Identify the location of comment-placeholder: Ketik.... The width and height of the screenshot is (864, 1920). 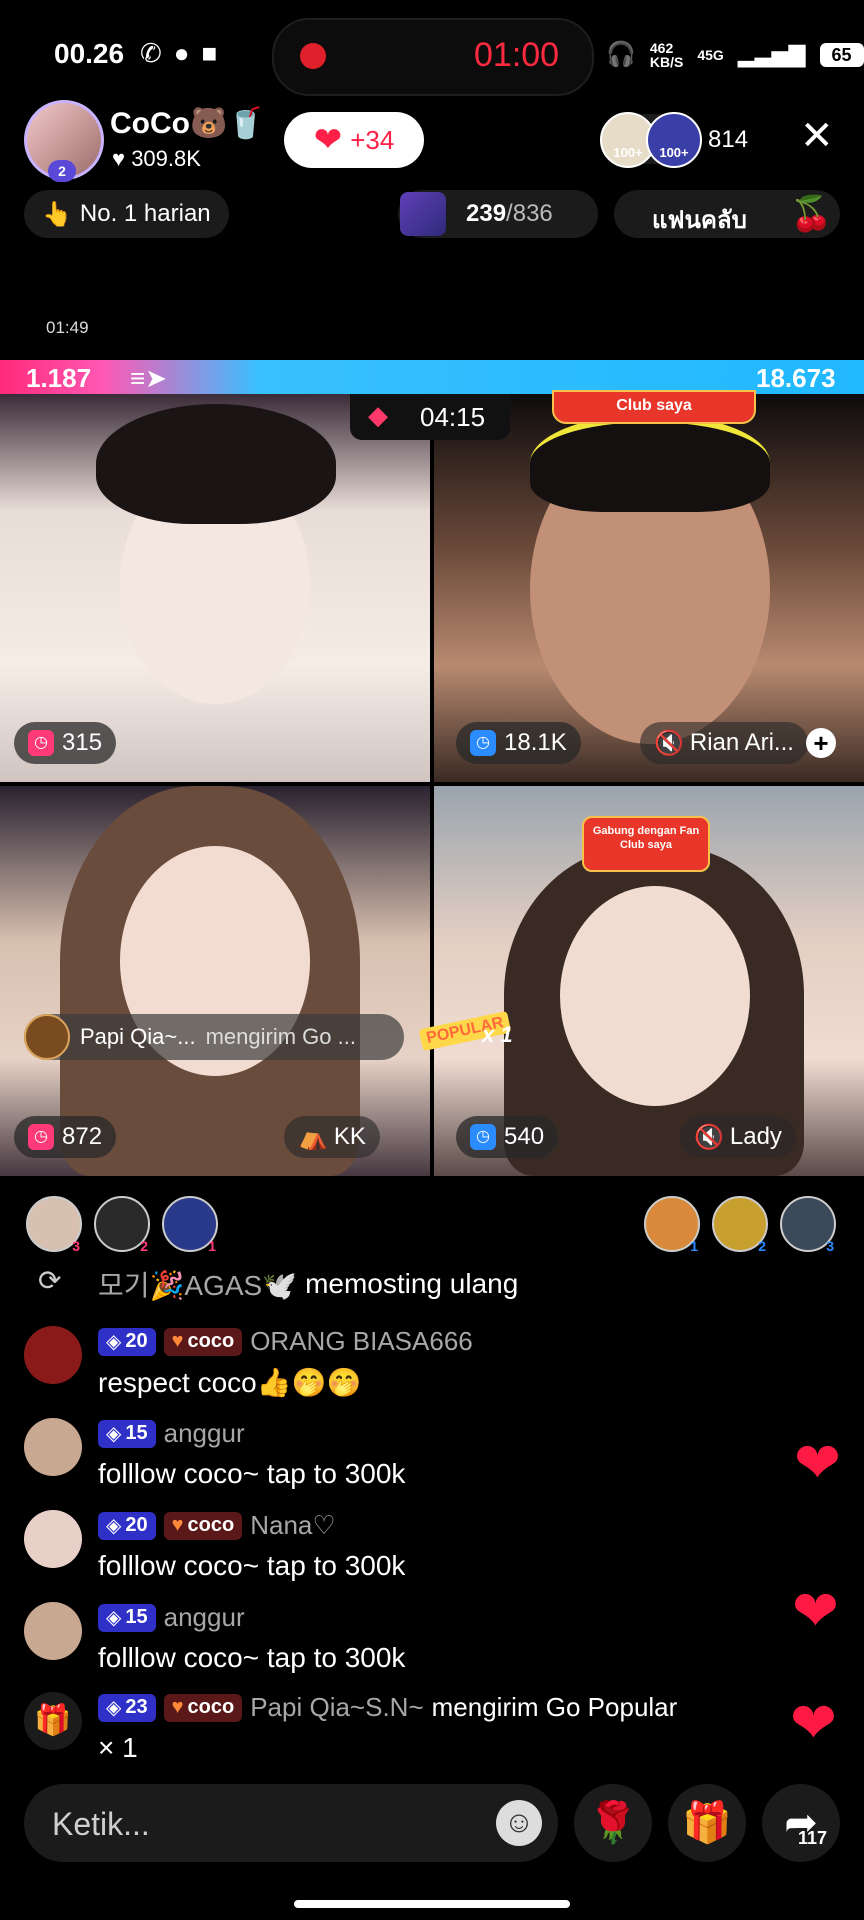
(101, 1824).